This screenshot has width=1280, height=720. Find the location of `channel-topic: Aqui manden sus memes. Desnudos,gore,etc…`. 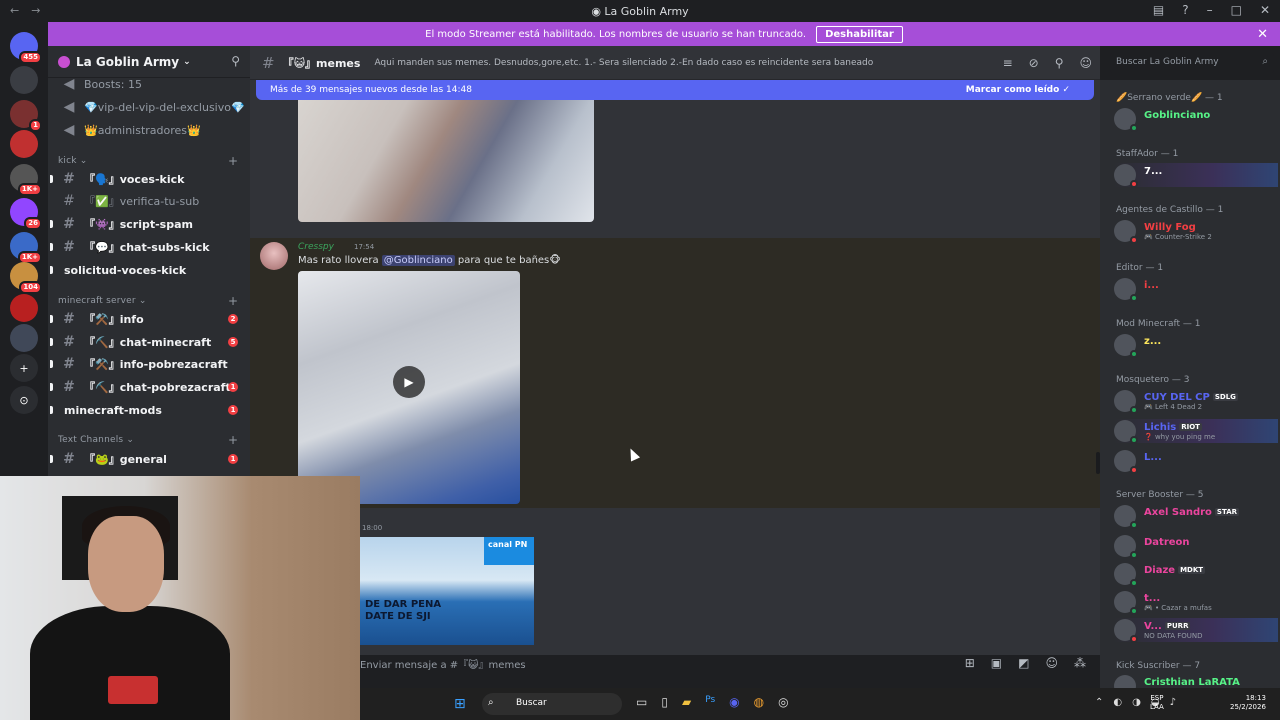

channel-topic: Aqui manden sus memes. Desnudos,gore,etc… is located at coordinates (624, 63).